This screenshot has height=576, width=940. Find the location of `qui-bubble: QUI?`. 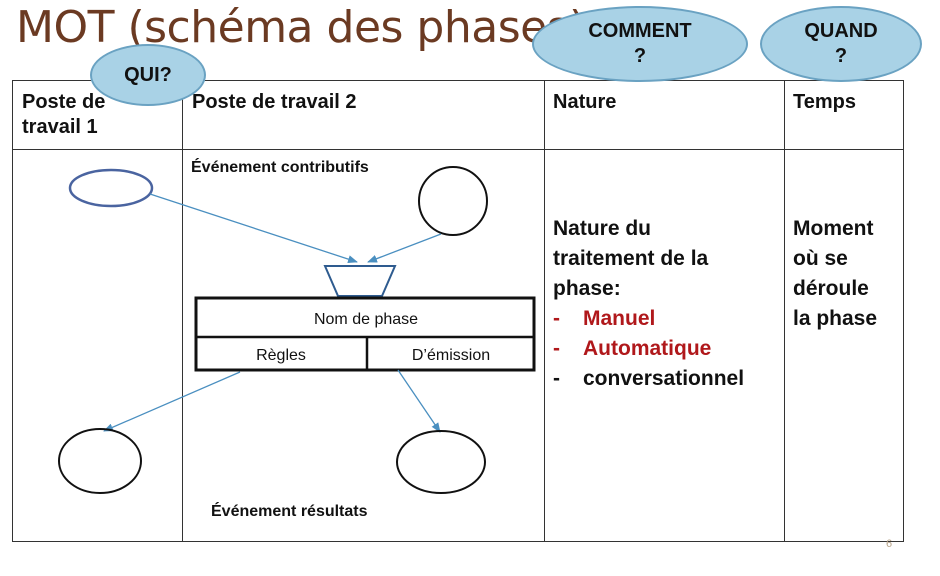

qui-bubble: QUI? is located at coordinates (148, 75).